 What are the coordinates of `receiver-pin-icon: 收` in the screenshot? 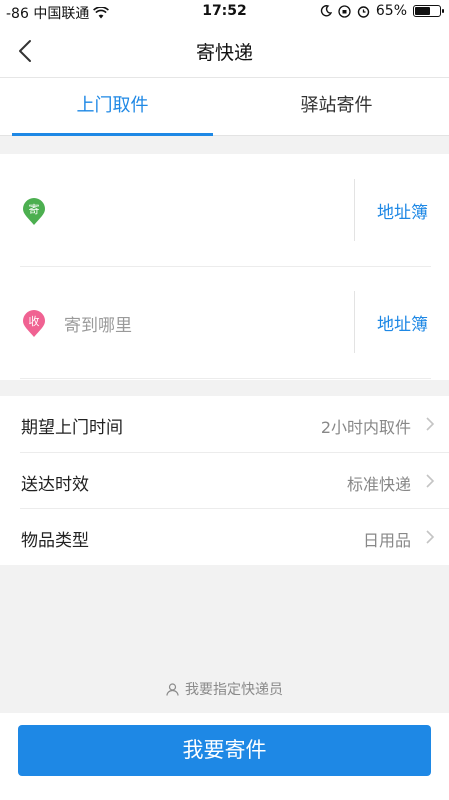 It's located at (34, 323).